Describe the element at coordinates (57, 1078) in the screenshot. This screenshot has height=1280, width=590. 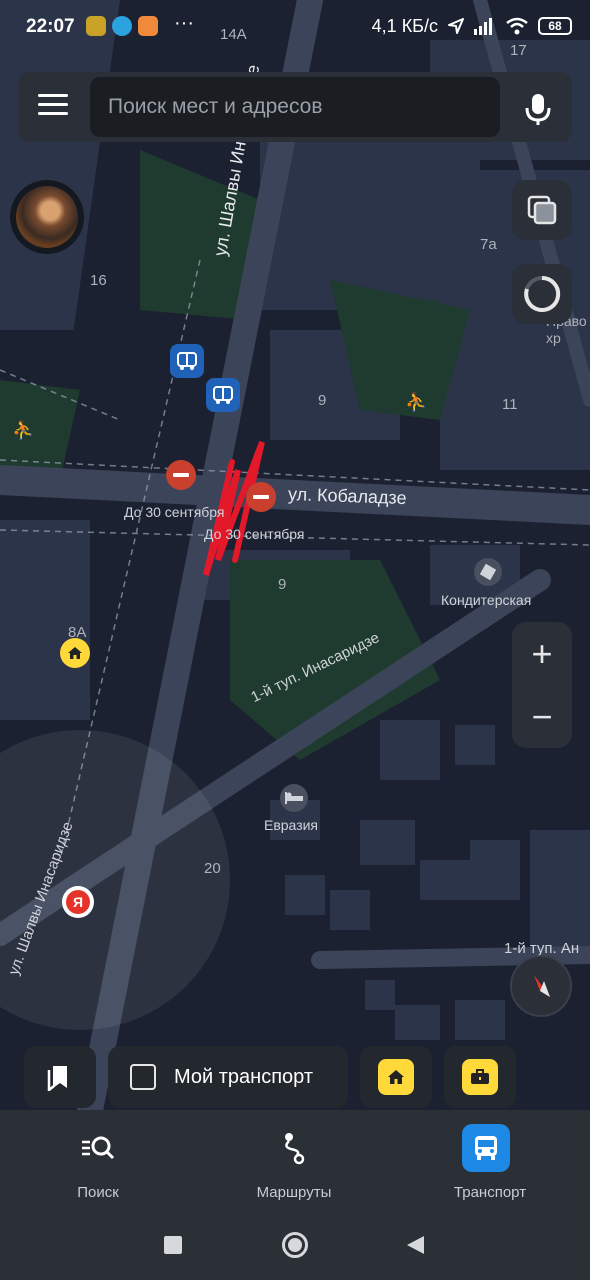
I see `bookmarks-icon` at that location.